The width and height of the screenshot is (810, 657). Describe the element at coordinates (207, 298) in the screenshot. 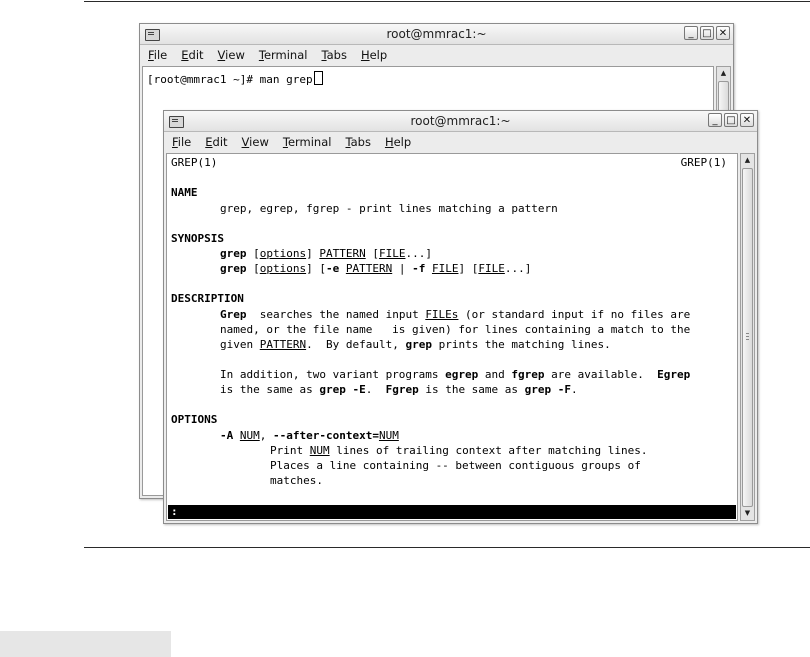

I see `section-heading-description: DESCRIPTION` at that location.